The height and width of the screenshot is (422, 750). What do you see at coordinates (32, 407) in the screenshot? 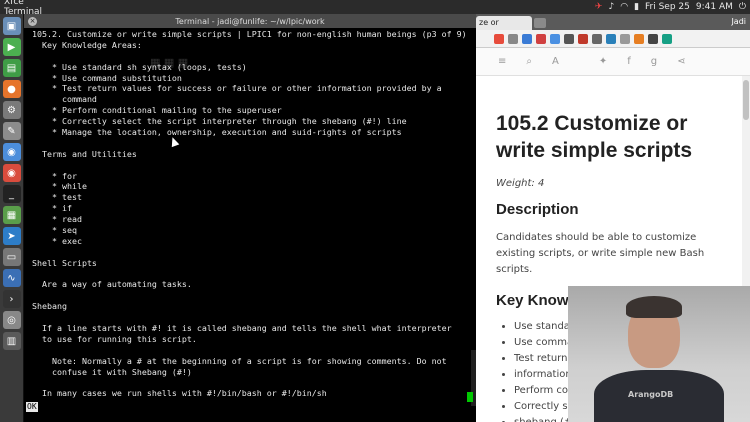
I see `pager-status: OK` at bounding box center [32, 407].